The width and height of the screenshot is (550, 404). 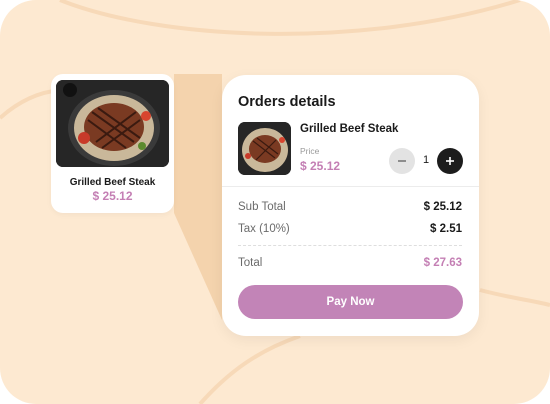 What do you see at coordinates (350, 186) in the screenshot?
I see `section-divider` at bounding box center [350, 186].